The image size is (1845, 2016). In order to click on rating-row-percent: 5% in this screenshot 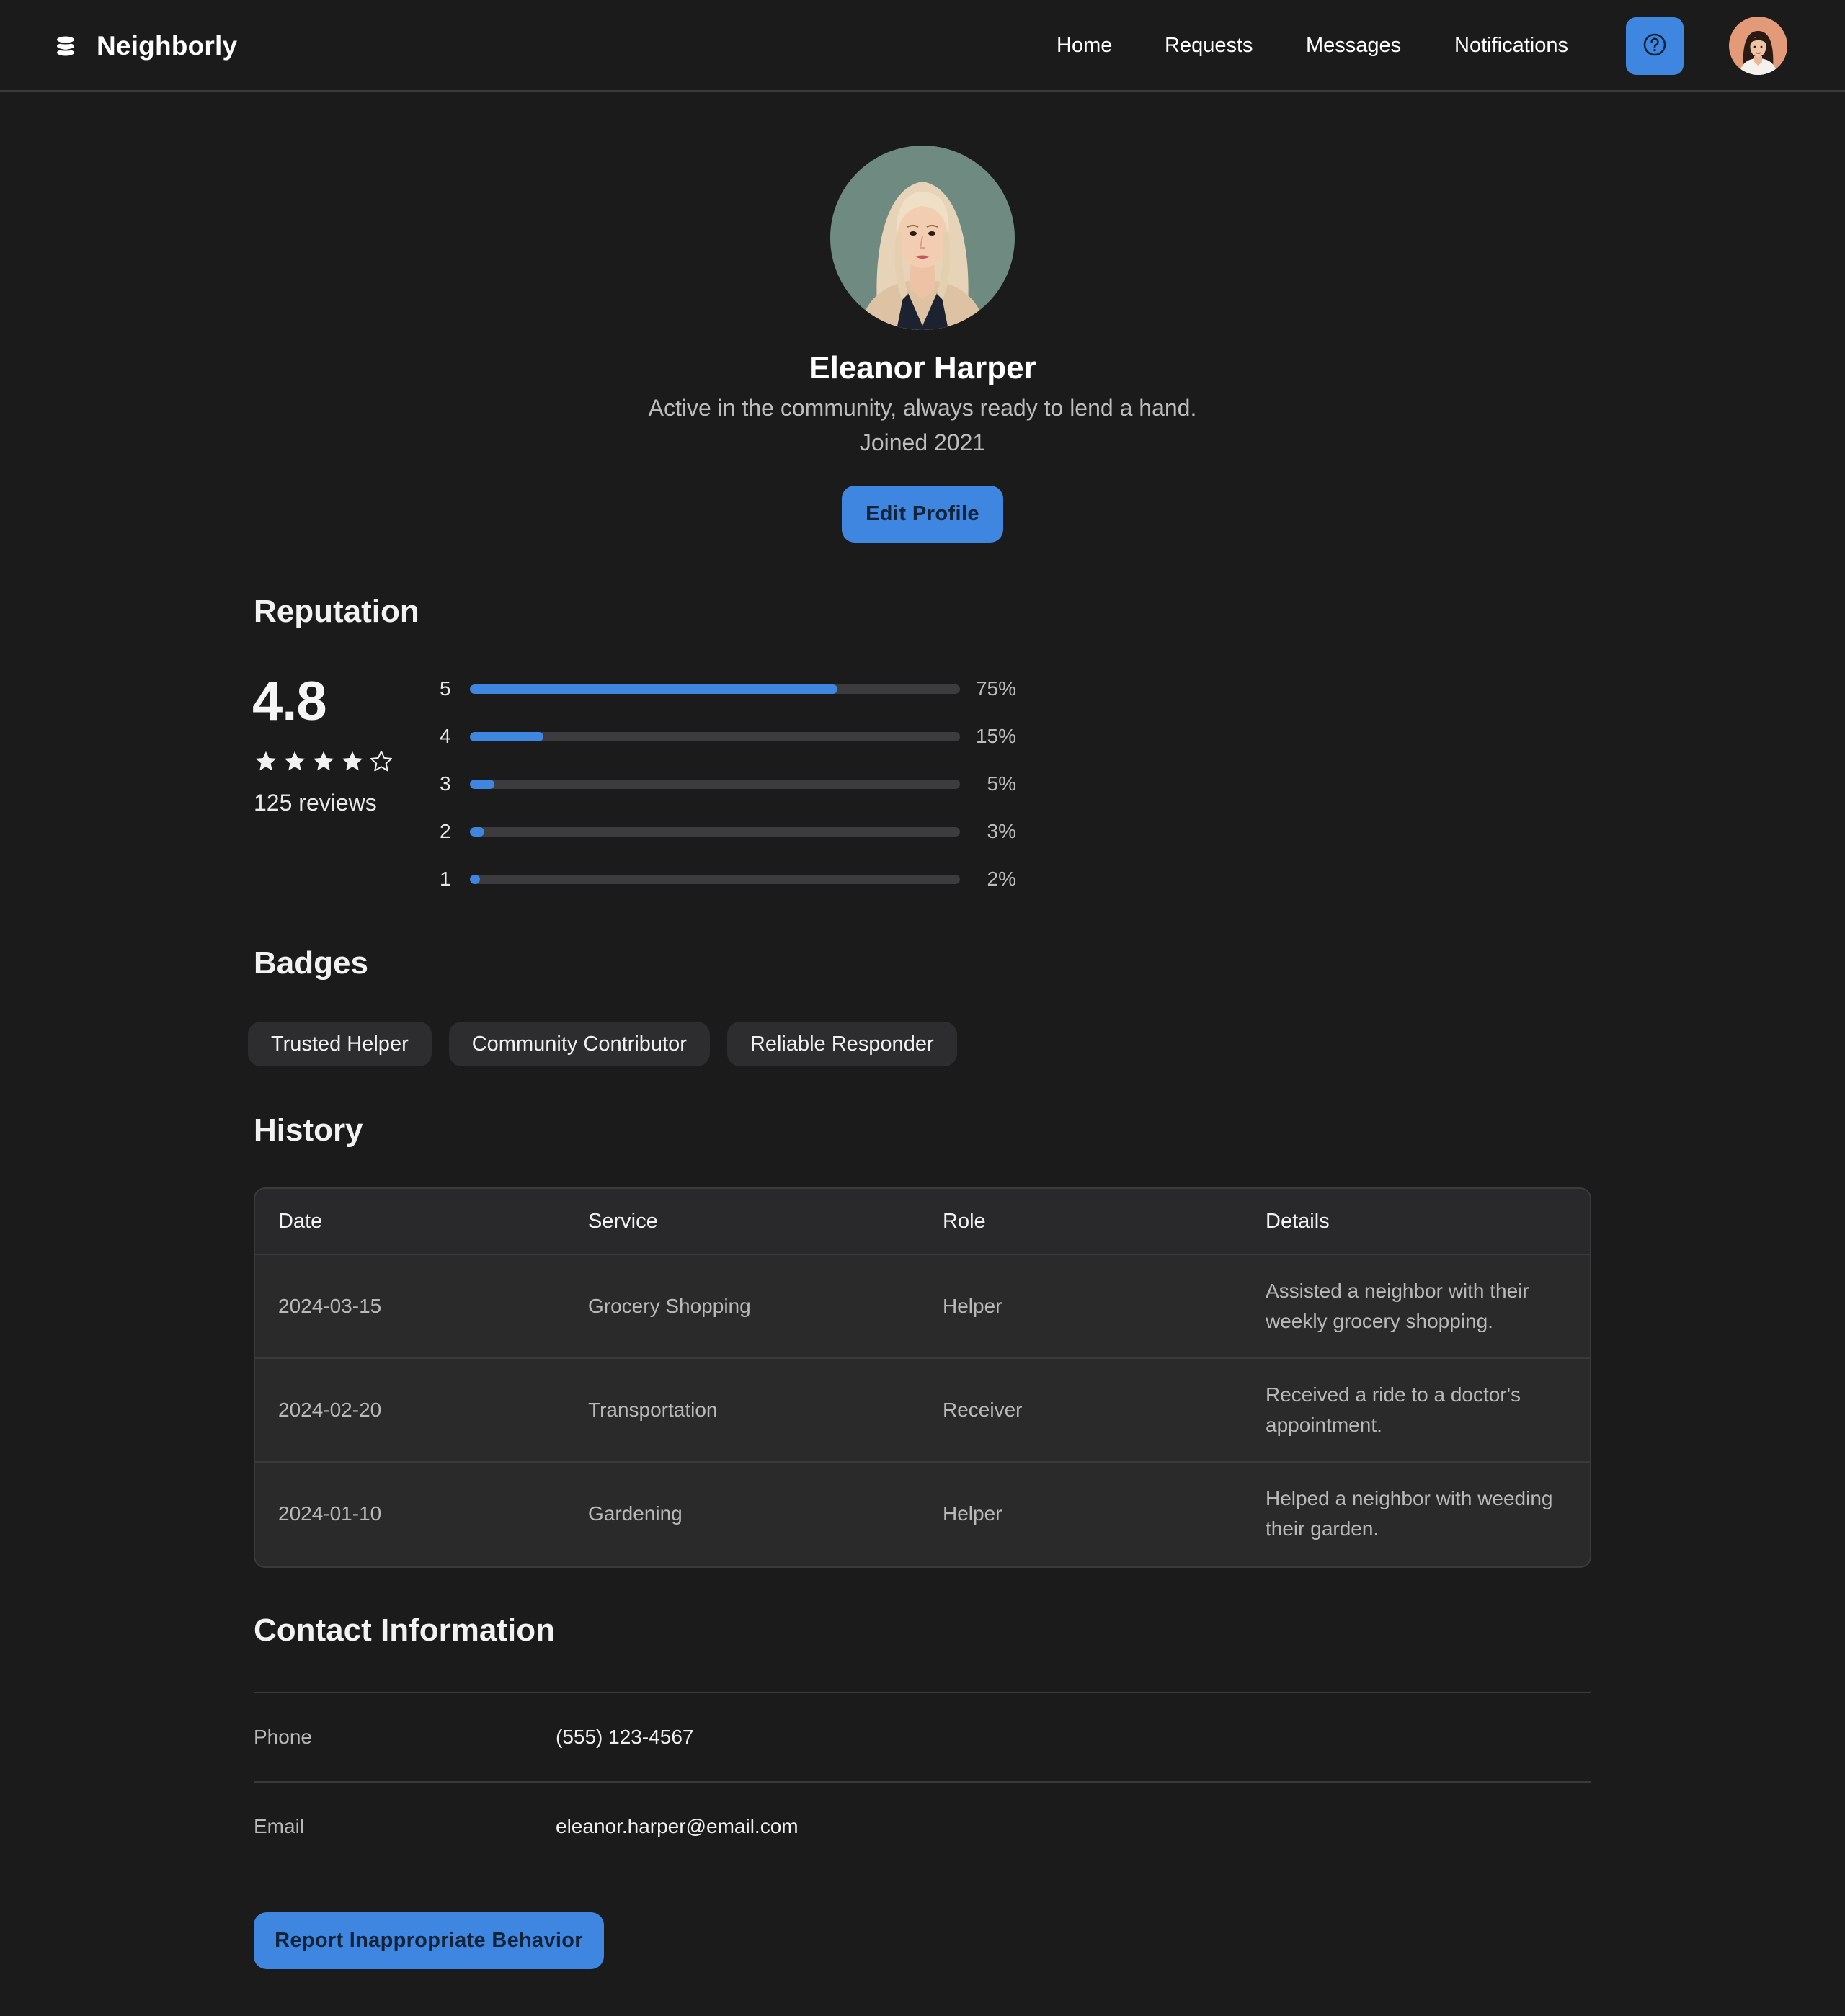, I will do `click(1001, 783)`.